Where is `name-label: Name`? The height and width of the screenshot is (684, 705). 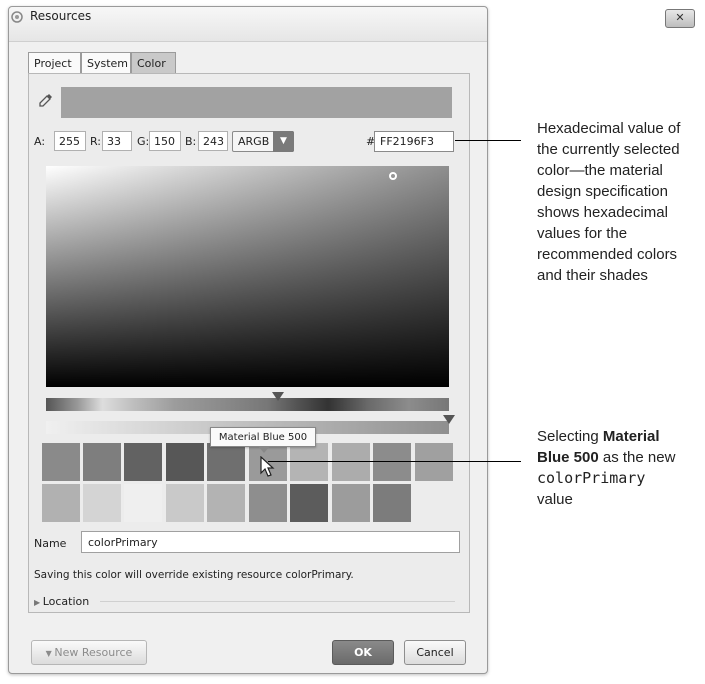
name-label: Name is located at coordinates (50, 543).